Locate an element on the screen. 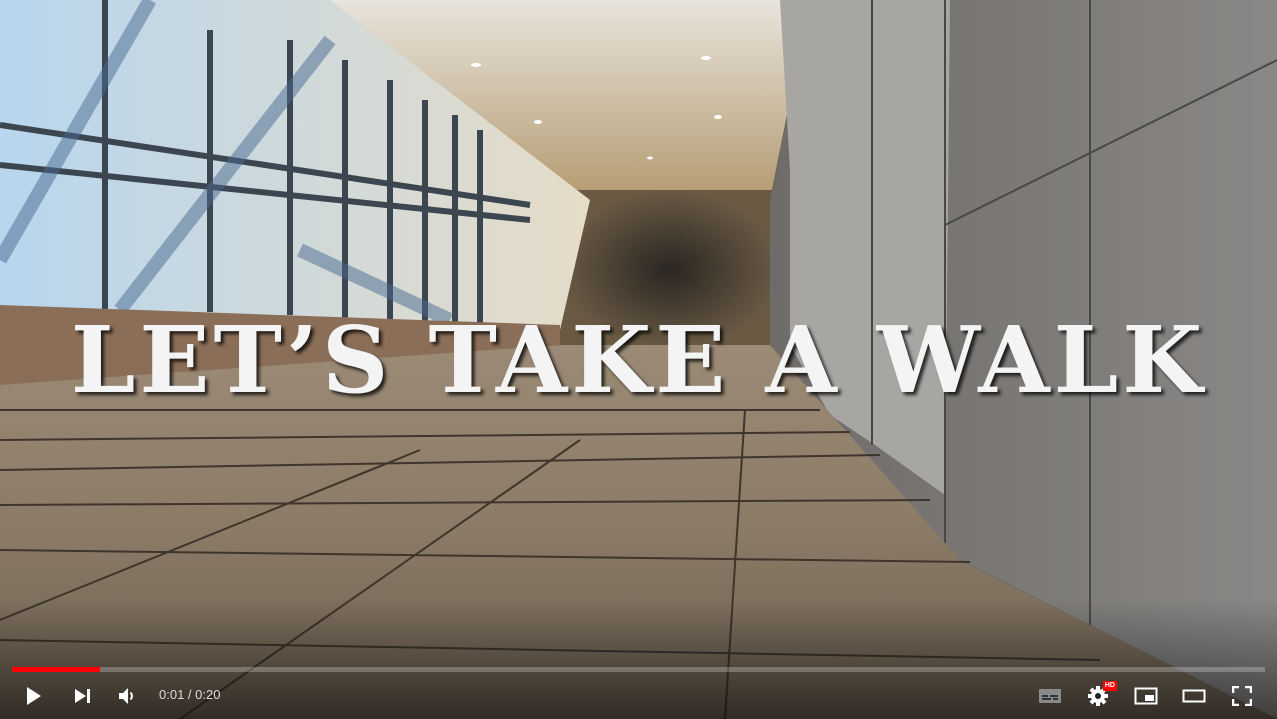 The height and width of the screenshot is (719, 1277). fullscreen-icon is located at coordinates (1242, 696).